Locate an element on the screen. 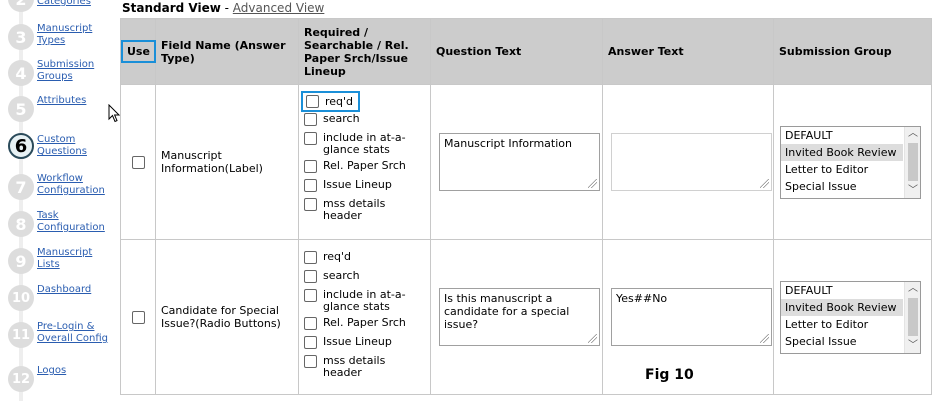 The height and width of the screenshot is (401, 945). step-dashboard: 10 Dashboard is located at coordinates (61, 299).